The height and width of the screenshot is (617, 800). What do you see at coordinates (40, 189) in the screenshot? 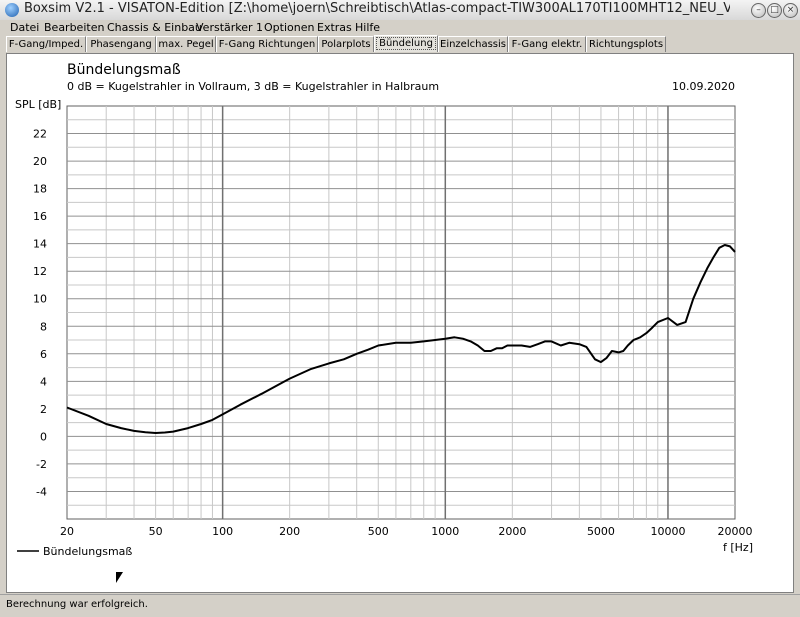
I see `y-tick-label: 18` at bounding box center [40, 189].